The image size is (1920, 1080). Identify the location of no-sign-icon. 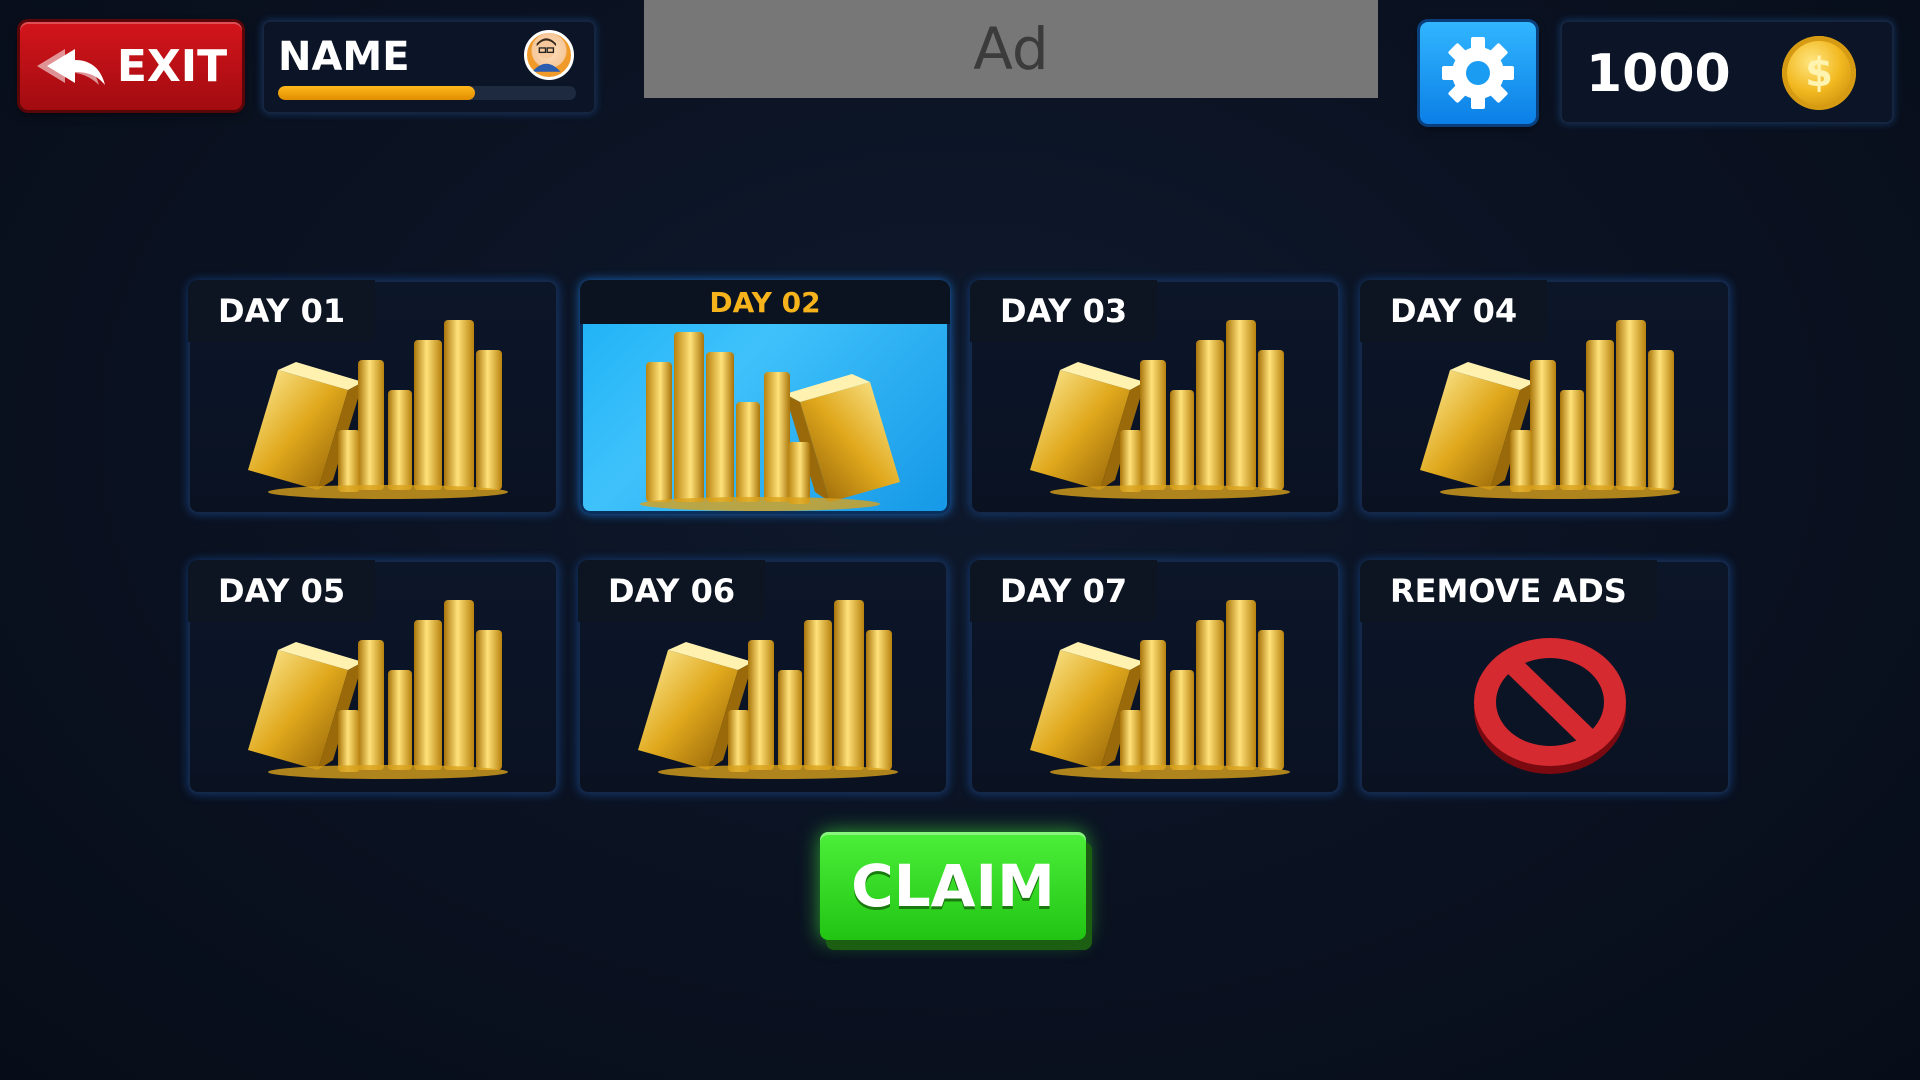
(1550, 706).